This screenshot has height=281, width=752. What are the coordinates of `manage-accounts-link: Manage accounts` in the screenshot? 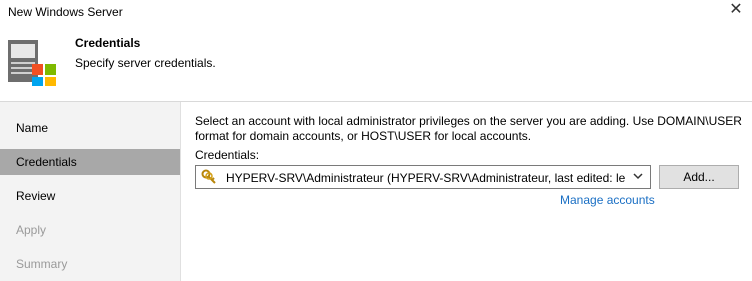 It's located at (607, 200).